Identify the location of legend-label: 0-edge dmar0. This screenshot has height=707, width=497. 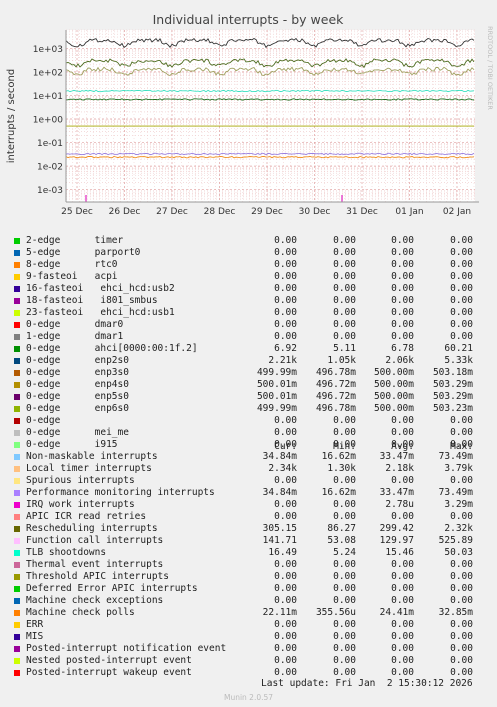
(75, 324).